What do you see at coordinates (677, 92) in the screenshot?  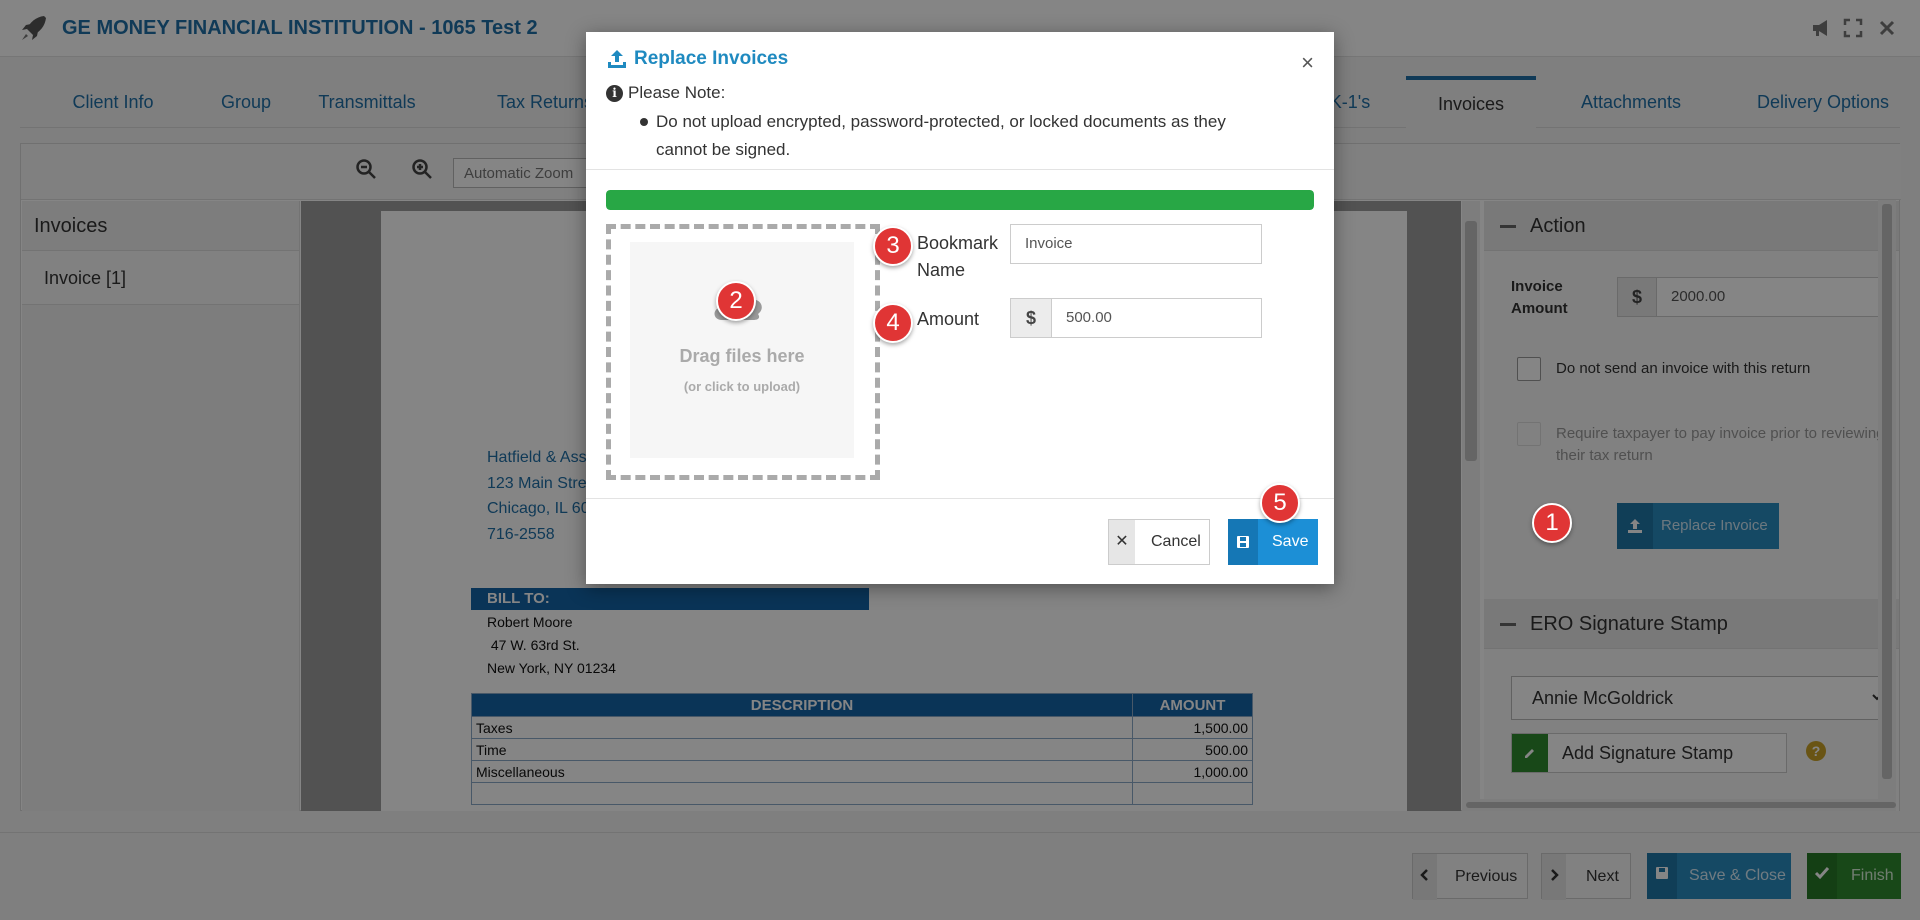 I see `note-title: Please Note:` at bounding box center [677, 92].